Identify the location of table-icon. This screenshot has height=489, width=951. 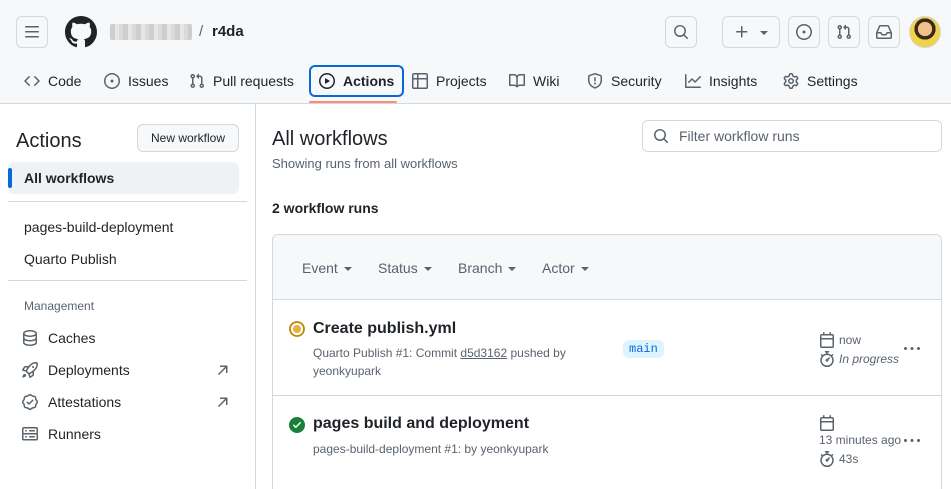
(420, 81).